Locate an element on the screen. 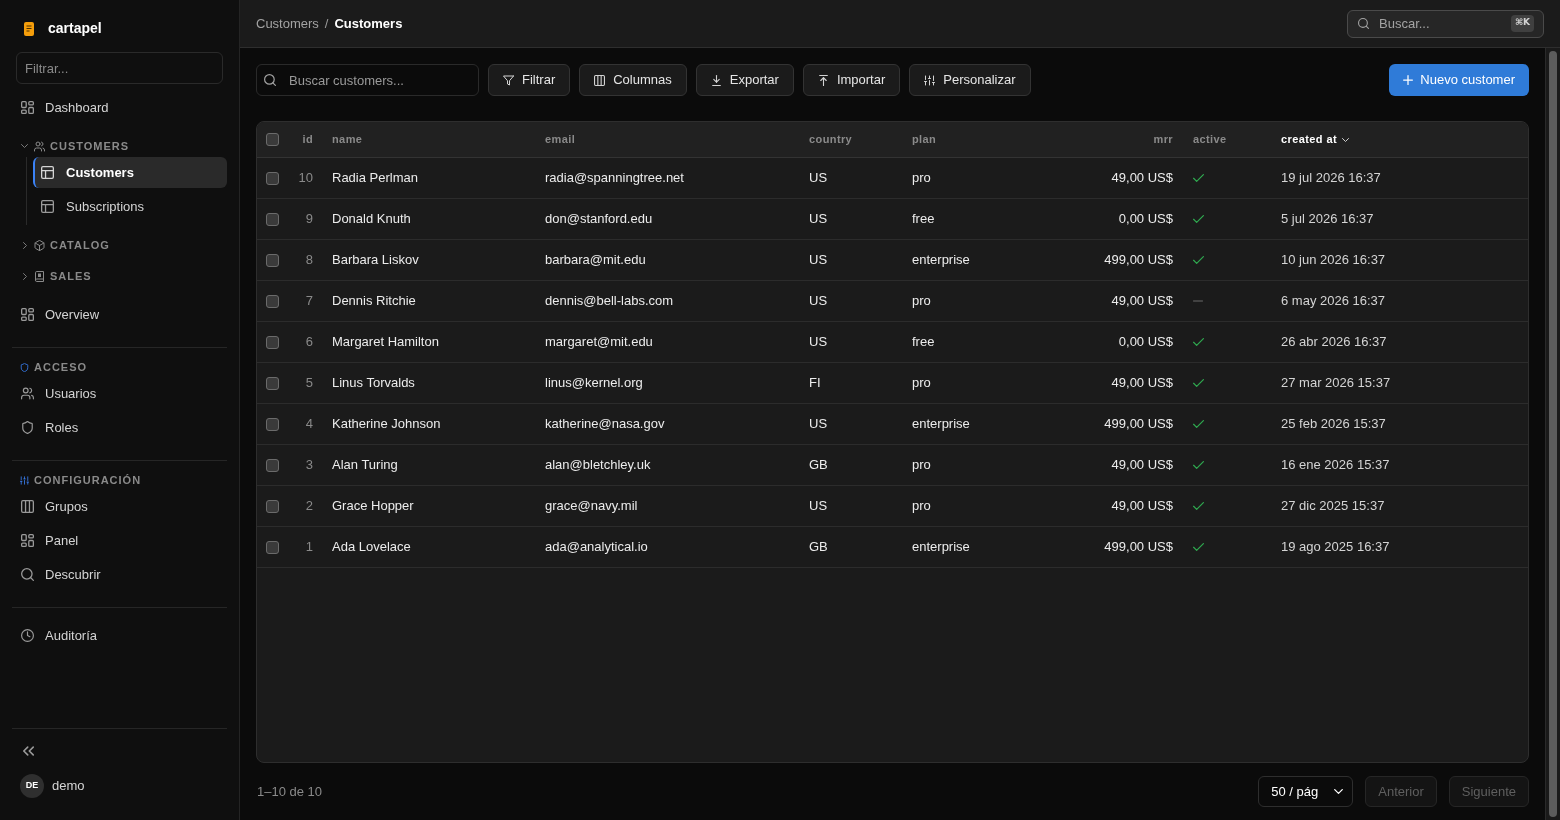 This screenshot has width=1560, height=820. table-cell-text: dennis@bell-labs.com is located at coordinates (609, 301).